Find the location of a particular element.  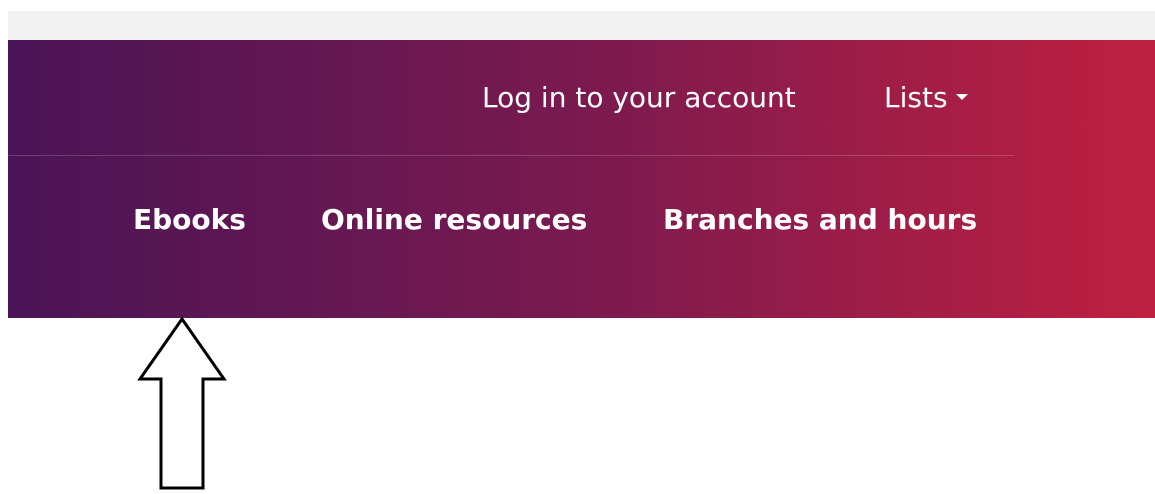

up-arrow-outline-icon is located at coordinates (182, 403).